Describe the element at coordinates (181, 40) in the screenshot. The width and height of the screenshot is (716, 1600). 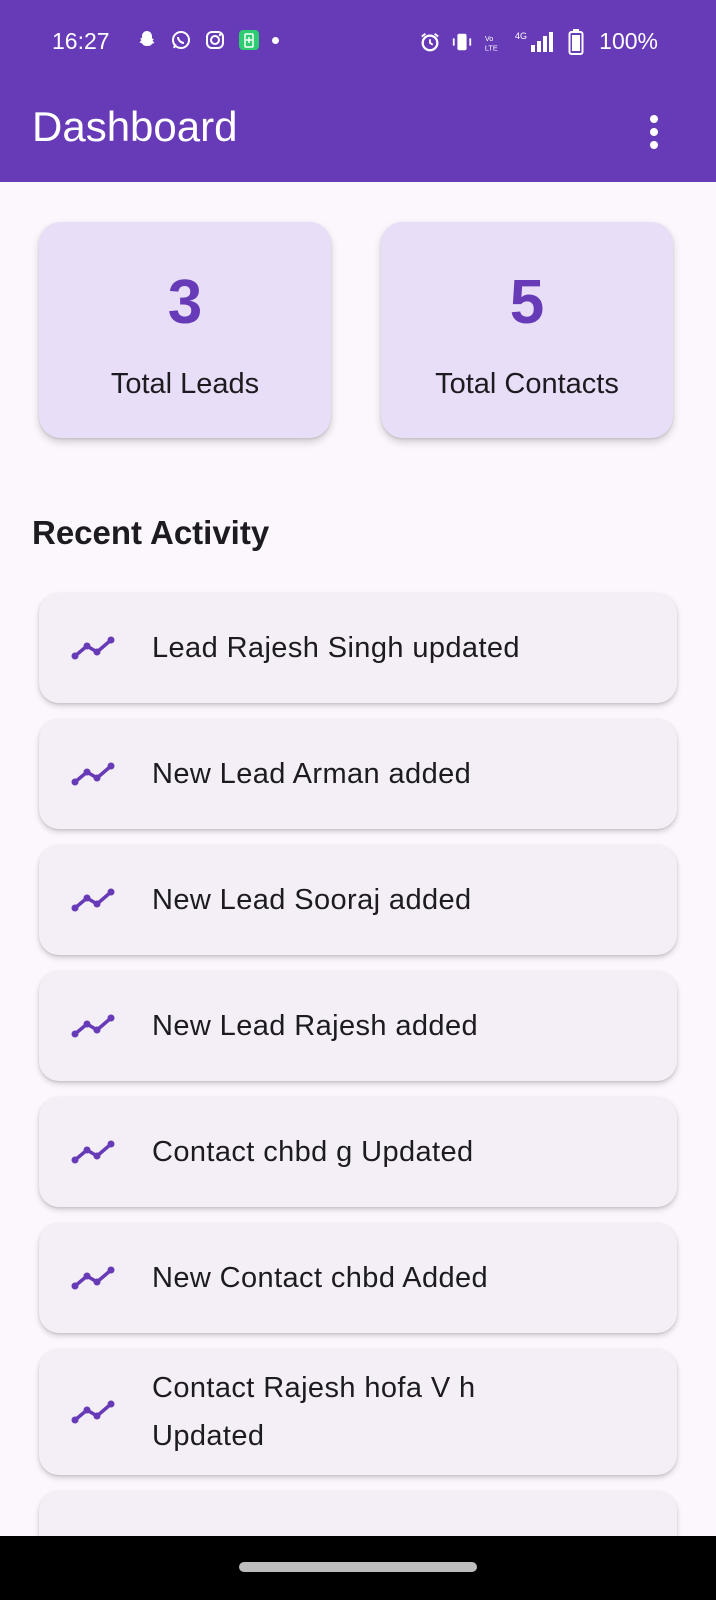
I see `whatsapp-icon` at that location.